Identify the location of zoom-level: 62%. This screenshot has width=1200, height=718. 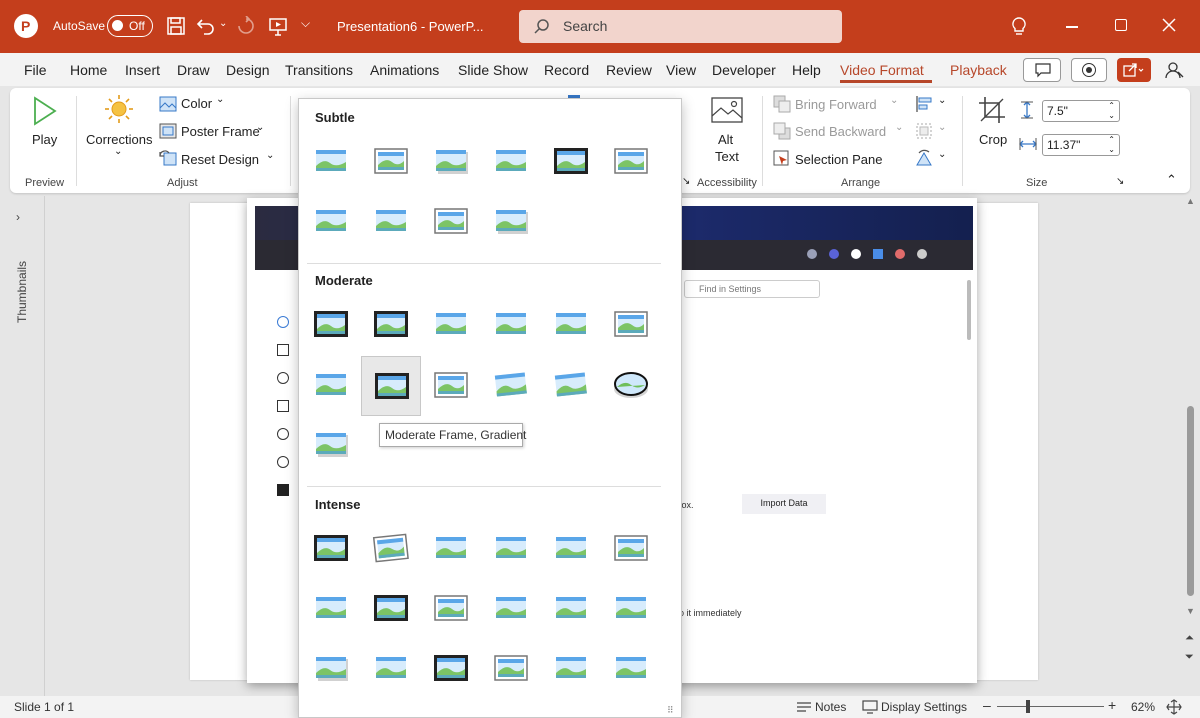
(1143, 707).